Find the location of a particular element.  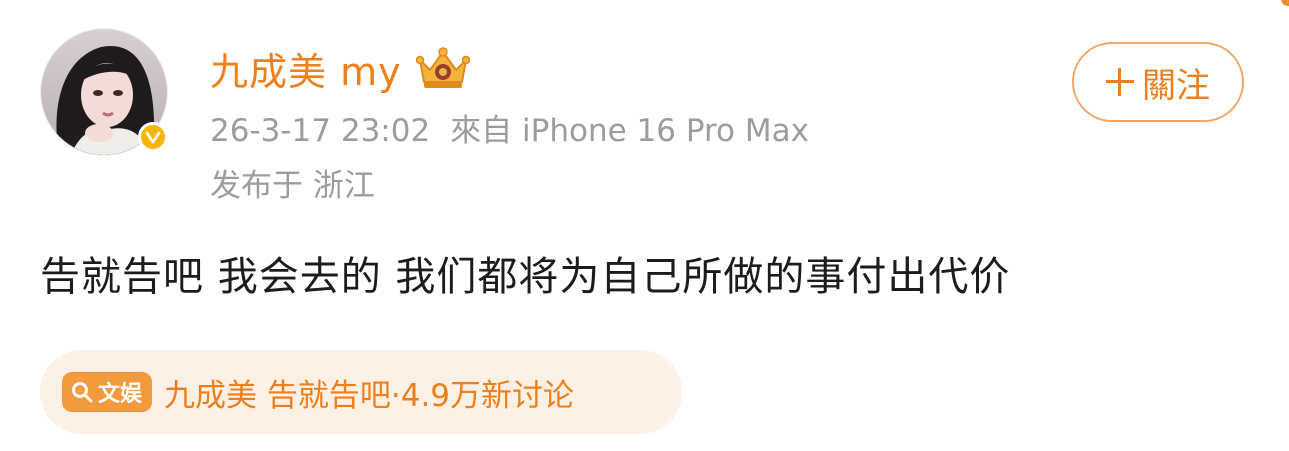

username-row: 九成美 my is located at coordinates (340, 68).